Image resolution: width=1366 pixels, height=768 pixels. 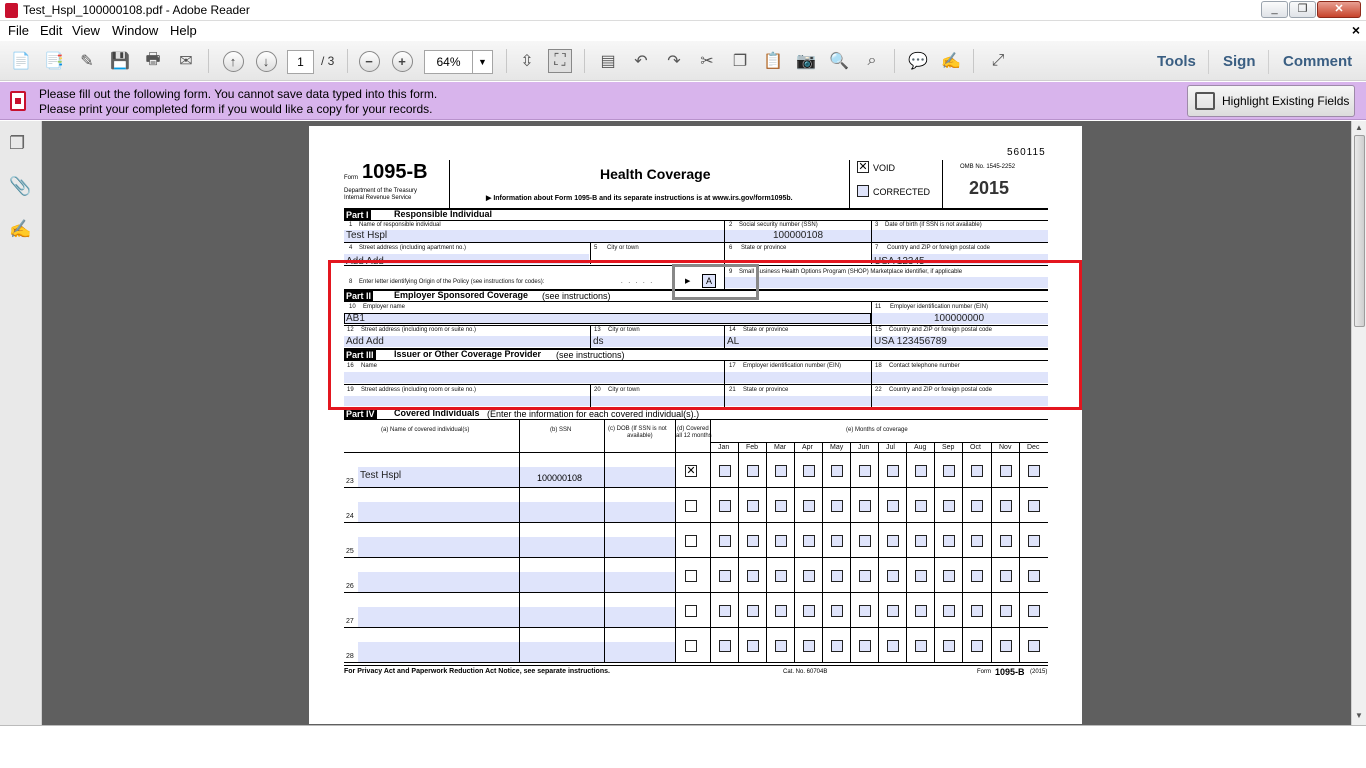 What do you see at coordinates (863, 191) in the screenshot?
I see `corrected-checkbox` at bounding box center [863, 191].